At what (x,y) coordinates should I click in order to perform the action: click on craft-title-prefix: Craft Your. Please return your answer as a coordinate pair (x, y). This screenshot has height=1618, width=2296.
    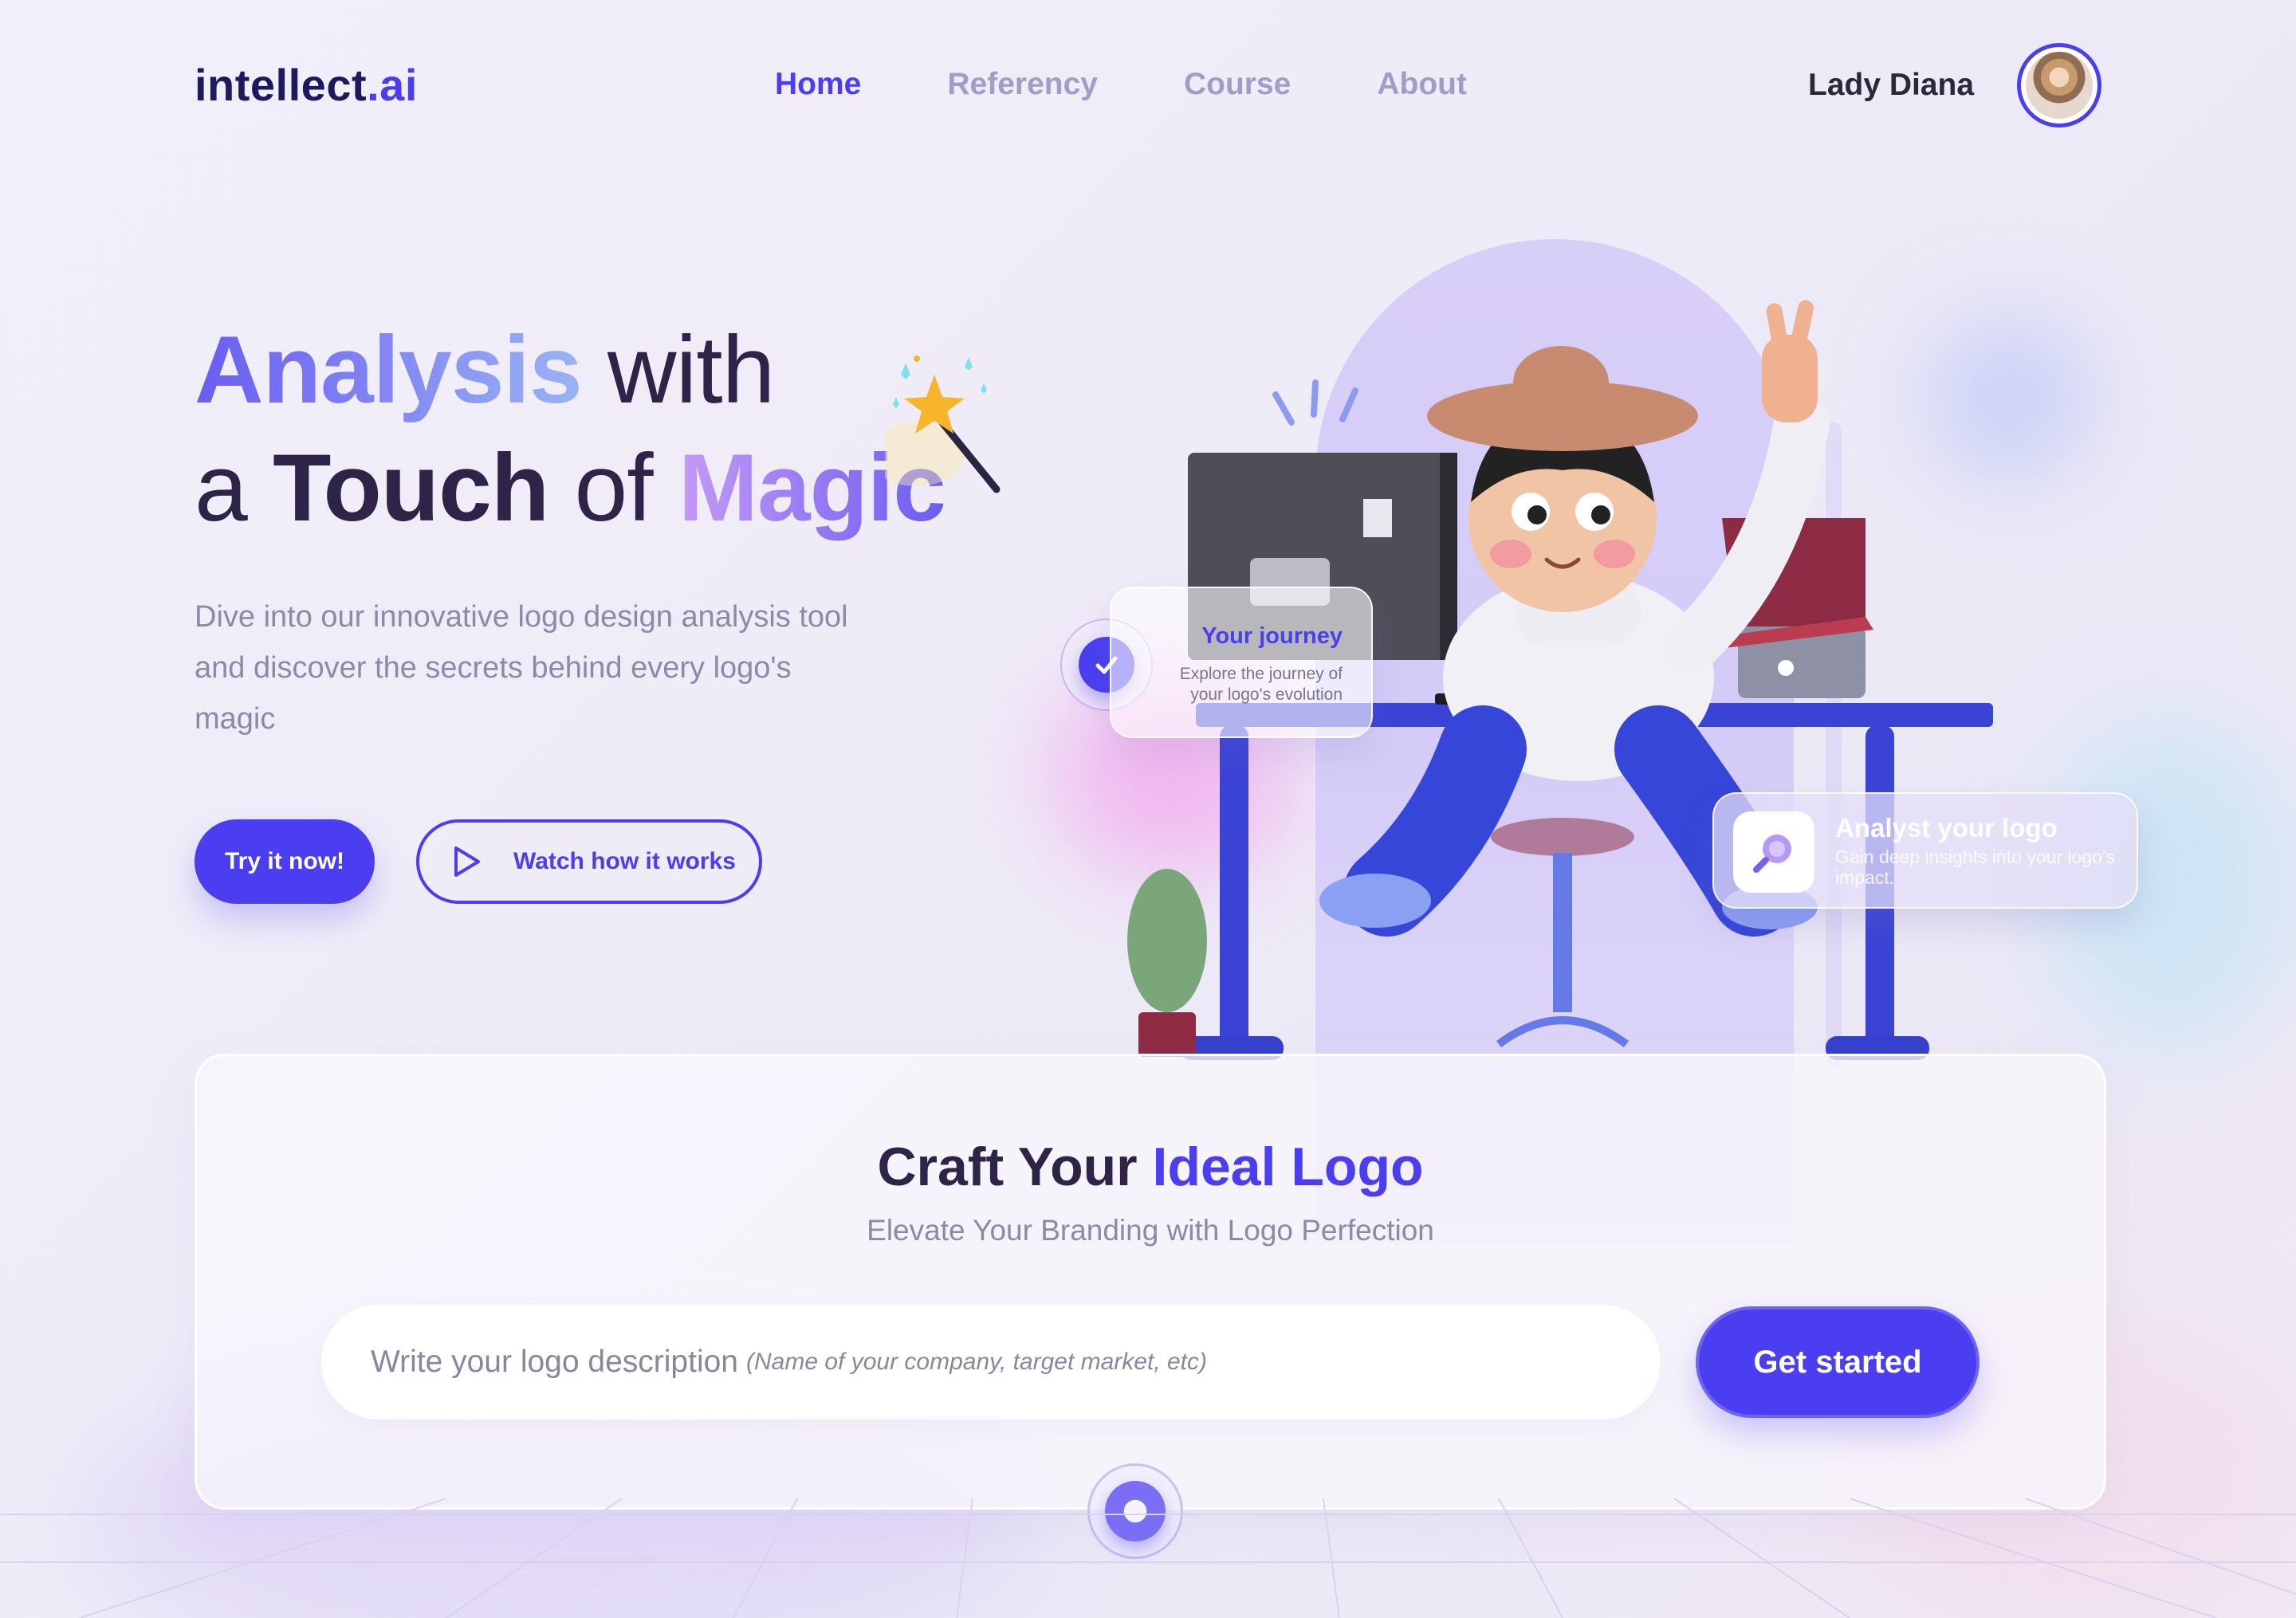
    Looking at the image, I should click on (1015, 1167).